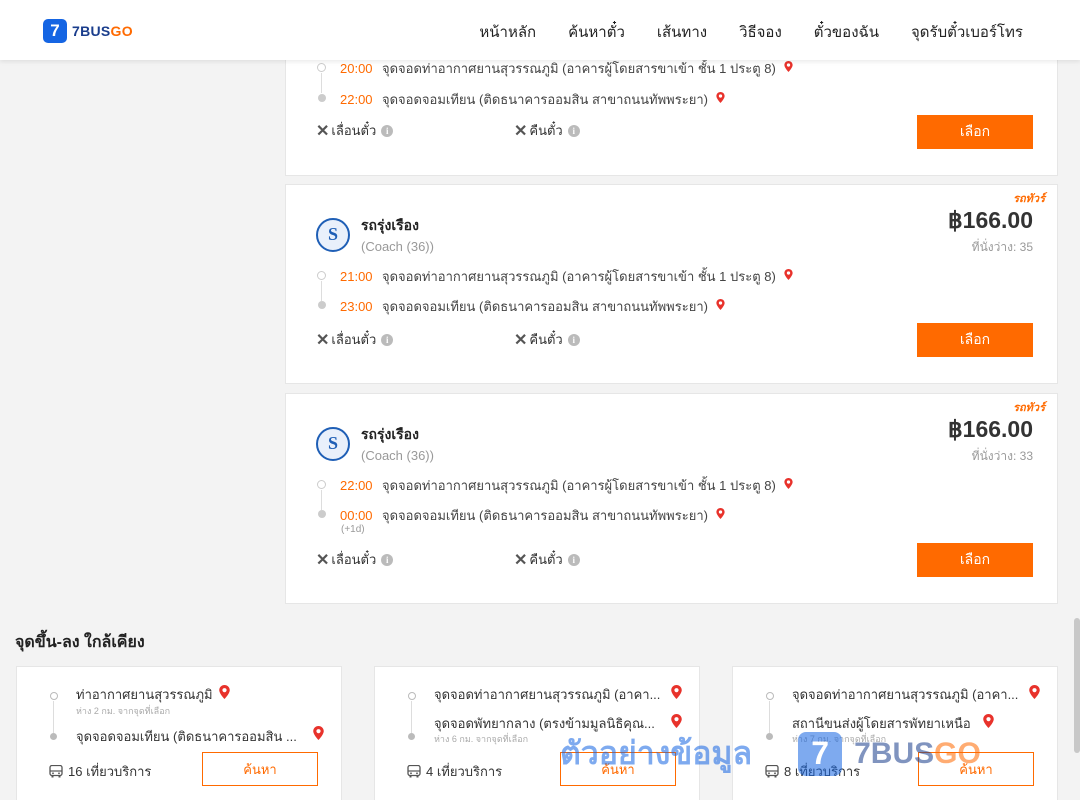  Describe the element at coordinates (102, 31) in the screenshot. I see `logo-text: 7BUSGO` at that location.